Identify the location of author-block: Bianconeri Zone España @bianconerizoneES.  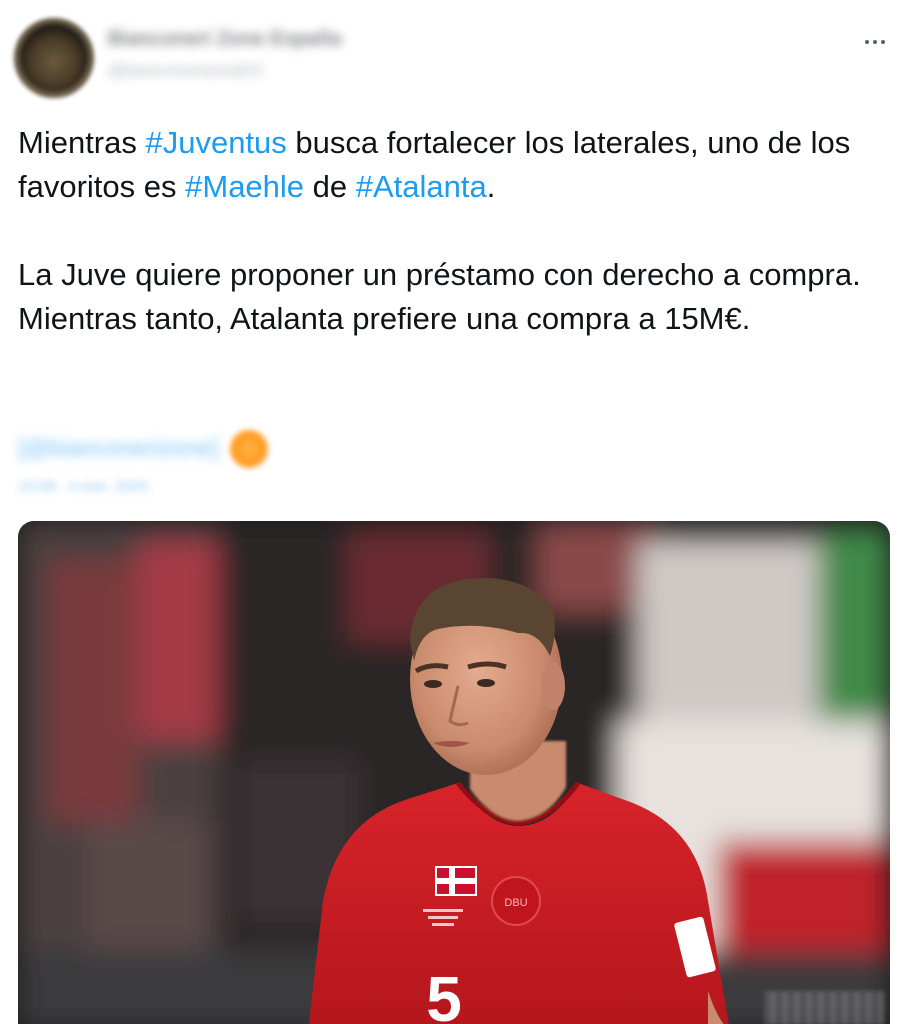
(224, 54).